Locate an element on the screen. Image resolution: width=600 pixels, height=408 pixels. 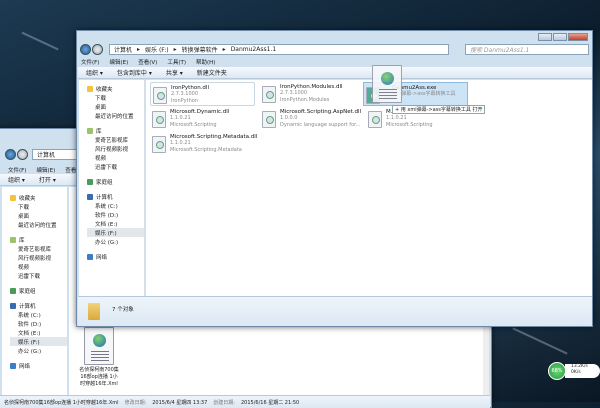
file-xml: 名侦探柯南700集16部op连播 1小时穿越16年.Xml is located at coordinates (99, 357).